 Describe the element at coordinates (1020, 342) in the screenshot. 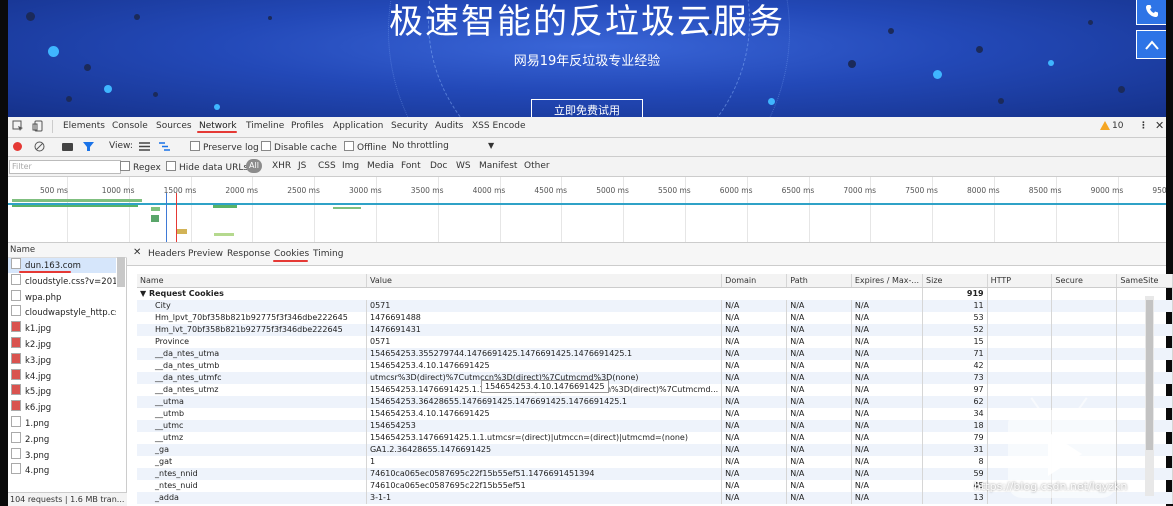

I see `empty-cell` at that location.